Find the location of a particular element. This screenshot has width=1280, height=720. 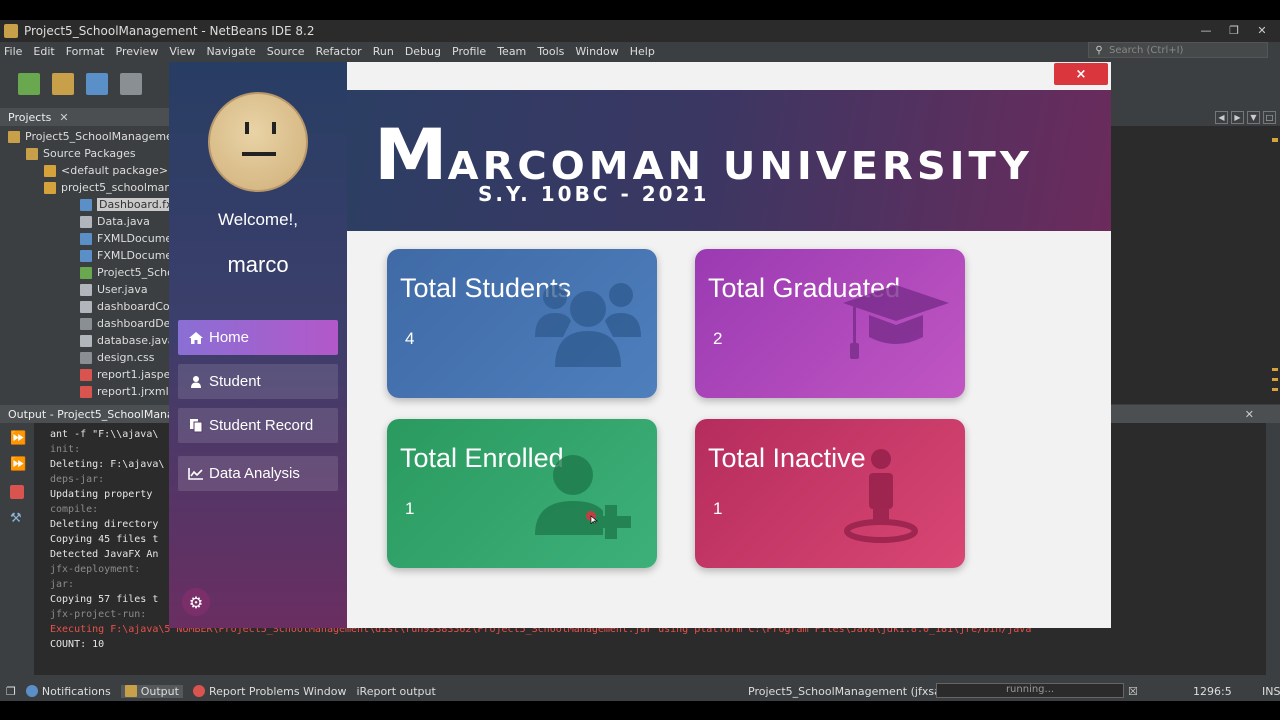

minimize-icon: — is located at coordinates (1206, 30).